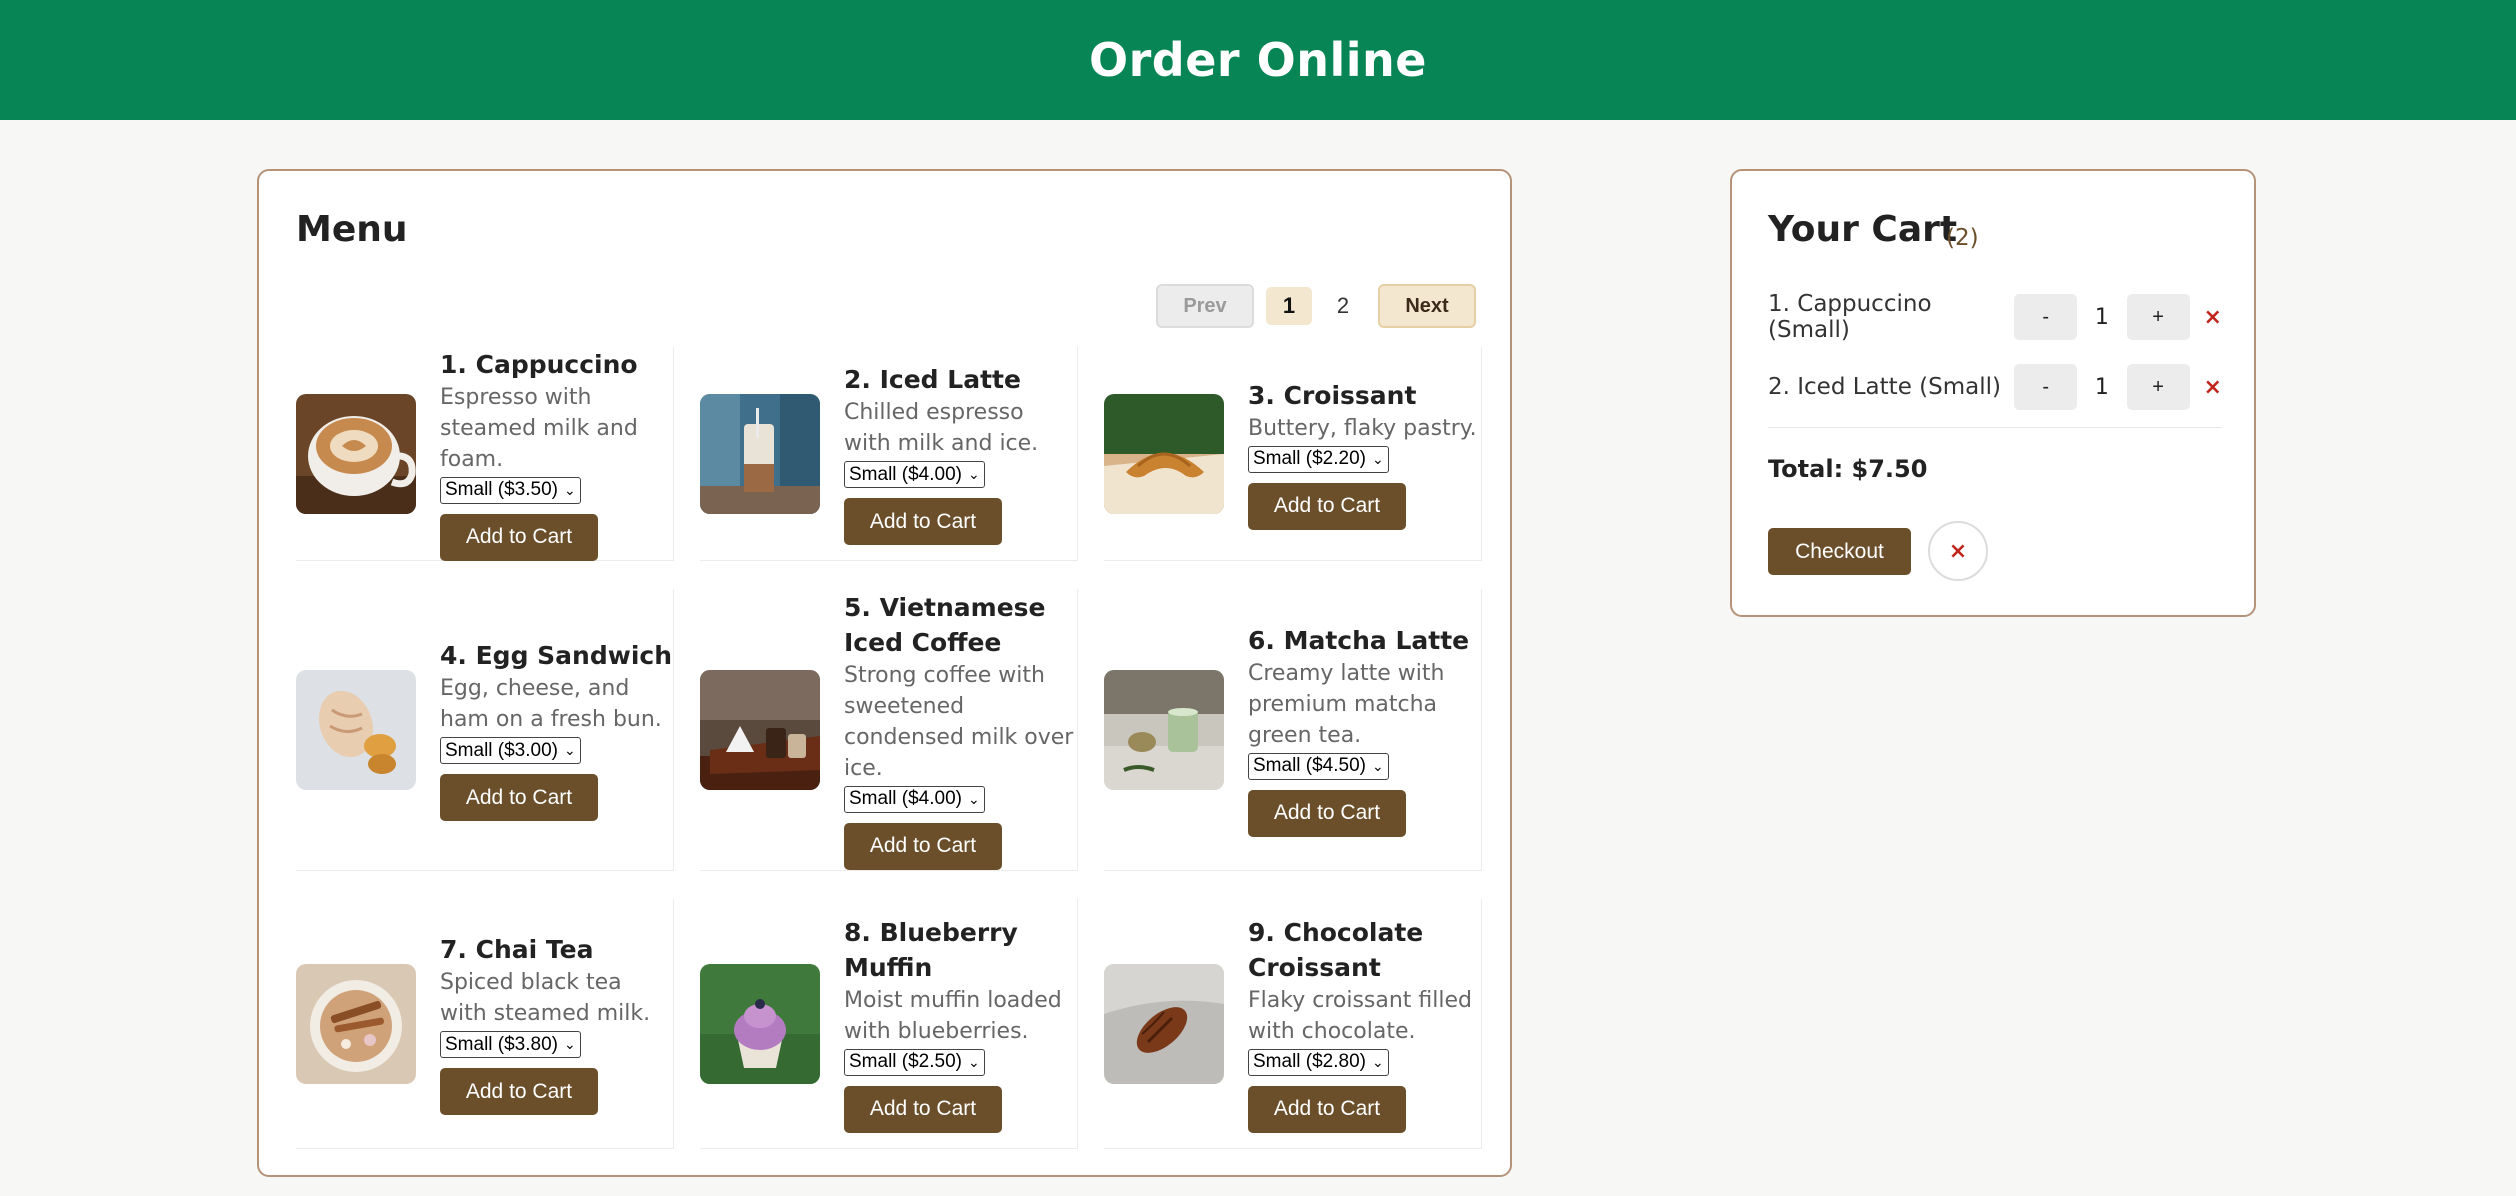 Image resolution: width=2516 pixels, height=1196 pixels. What do you see at coordinates (356, 453) in the screenshot?
I see `cappuccino-photo` at bounding box center [356, 453].